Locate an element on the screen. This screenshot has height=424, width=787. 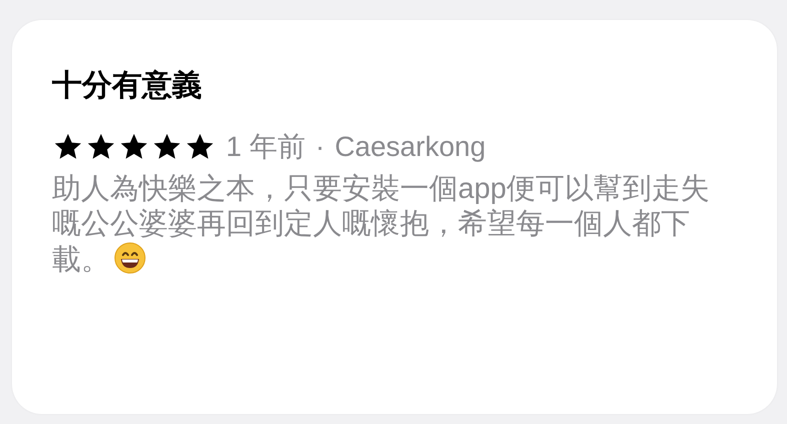
review-date: 1 年前 is located at coordinates (266, 147).